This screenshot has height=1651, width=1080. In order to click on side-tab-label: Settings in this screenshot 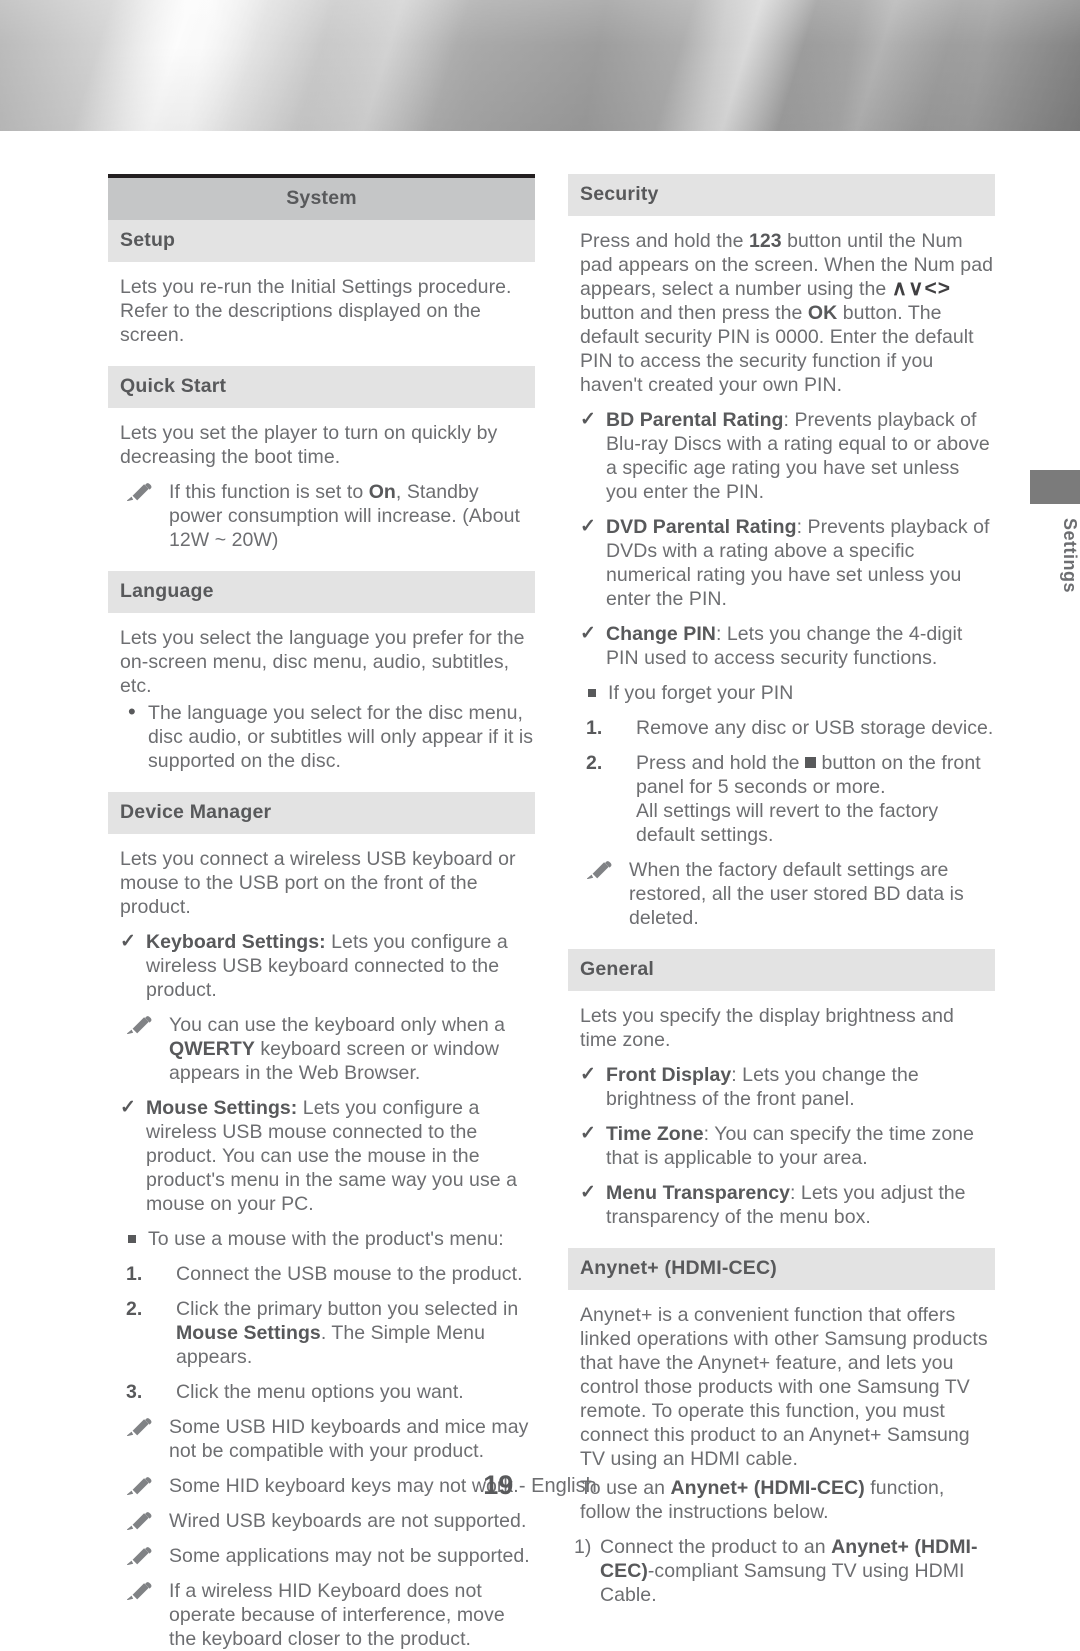, I will do `click(1070, 556)`.